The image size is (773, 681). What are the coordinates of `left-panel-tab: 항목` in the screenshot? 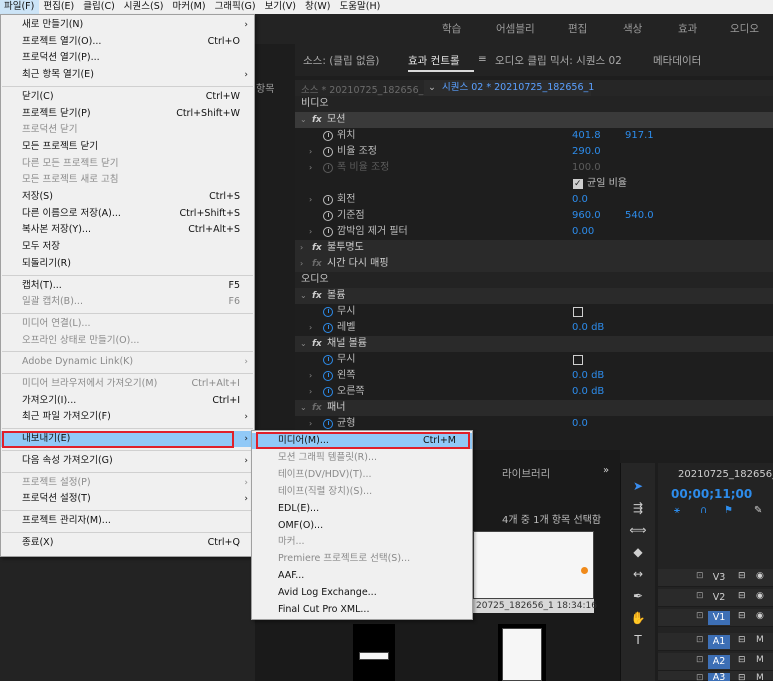 It's located at (265, 87).